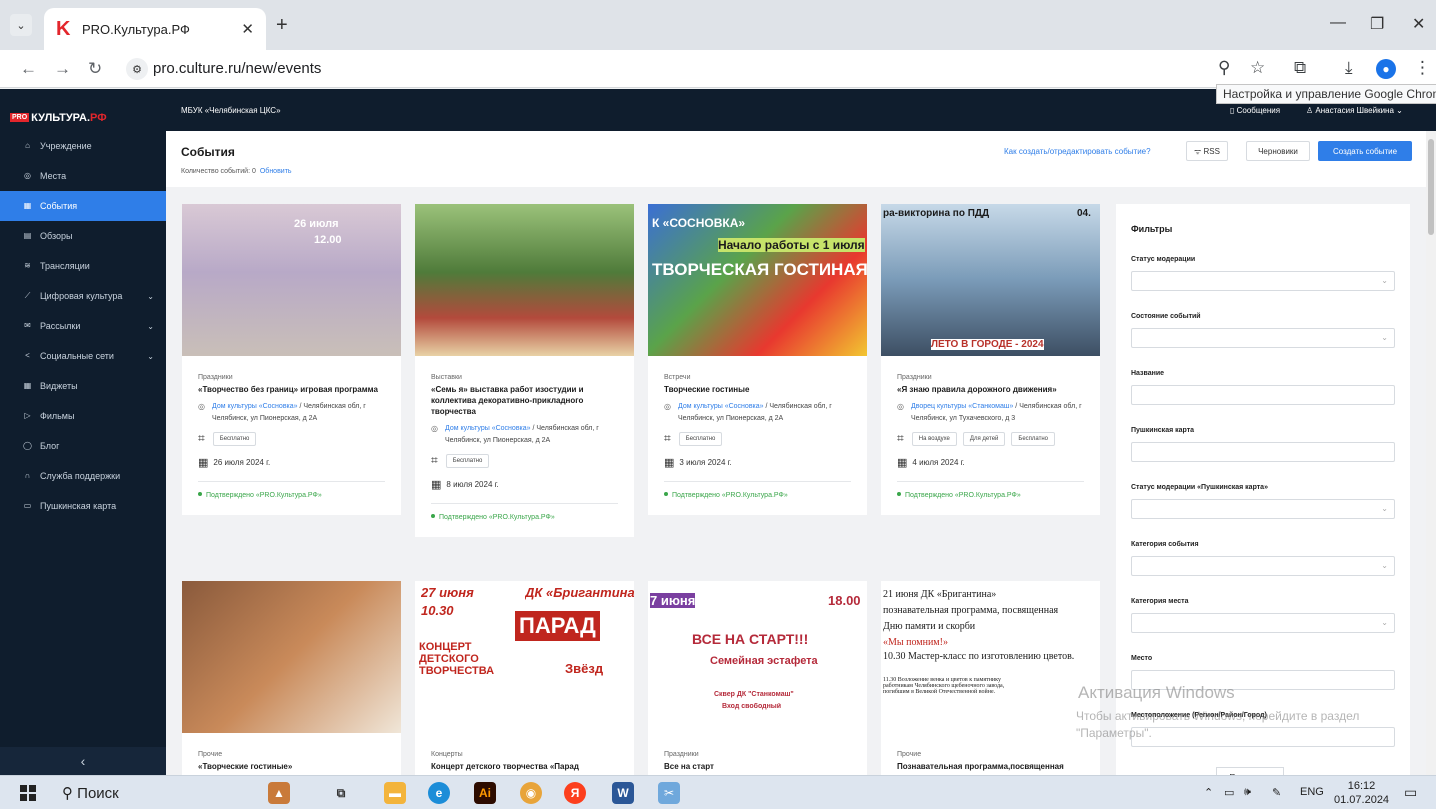 Image resolution: width=1436 pixels, height=809 pixels. What do you see at coordinates (1354, 110) in the screenshot?
I see `user-menu: ♙ Анастасия Швейкина ⌄` at bounding box center [1354, 110].